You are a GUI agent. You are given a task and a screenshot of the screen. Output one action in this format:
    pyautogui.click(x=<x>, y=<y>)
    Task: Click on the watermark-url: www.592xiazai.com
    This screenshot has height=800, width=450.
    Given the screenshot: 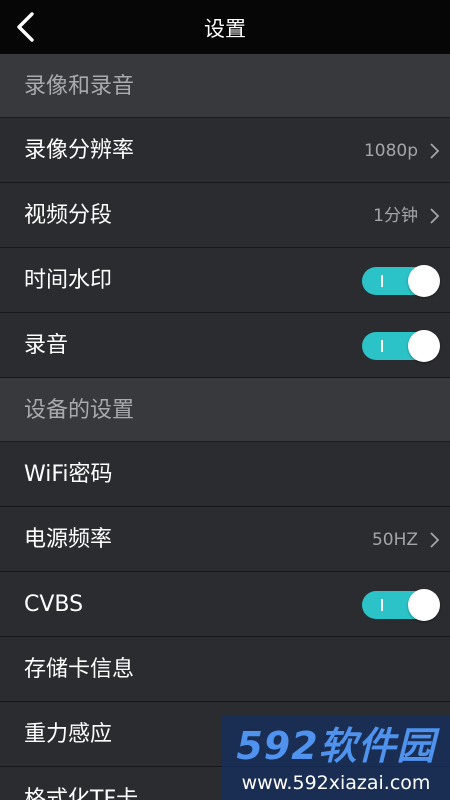 What is the action you would take?
    pyautogui.click(x=336, y=783)
    